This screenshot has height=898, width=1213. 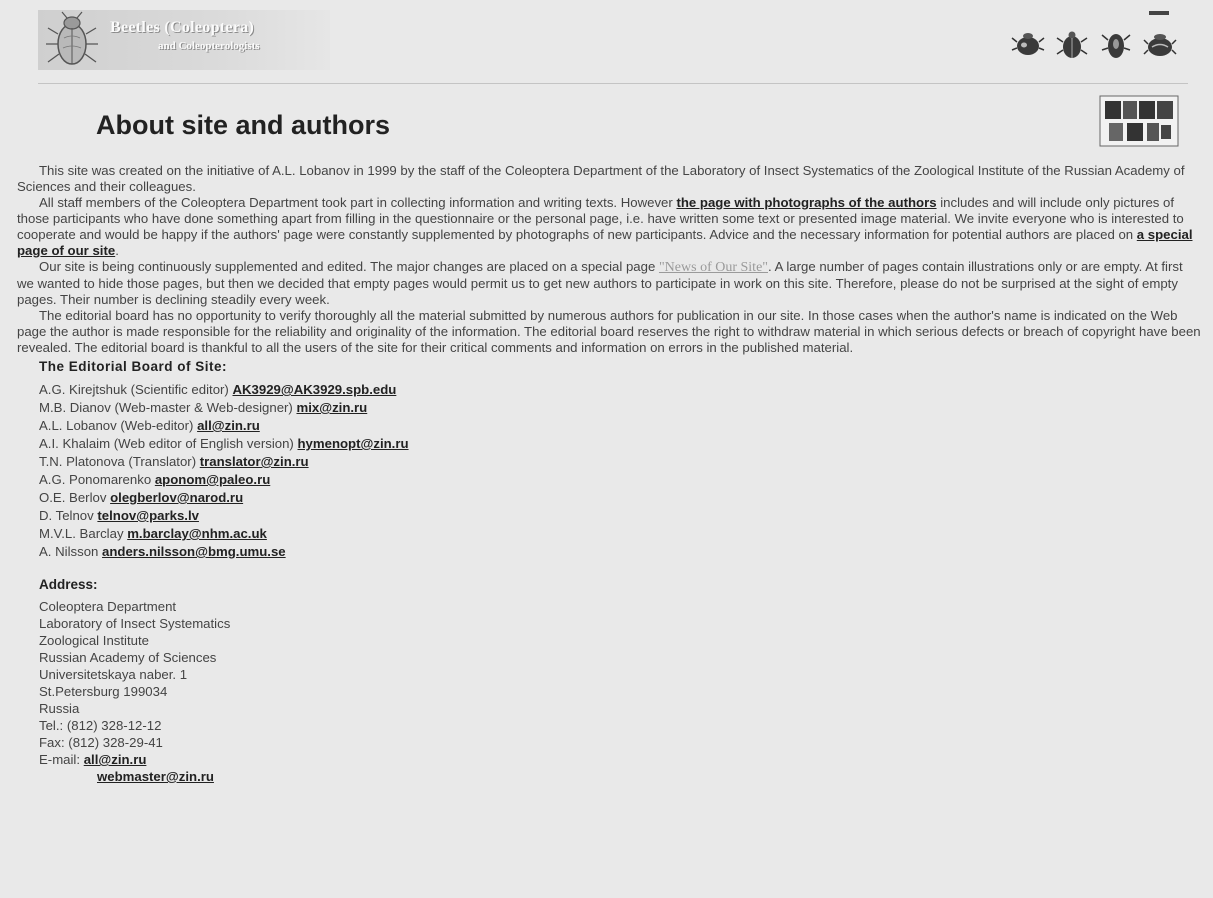 I want to click on logo-subtitle: and Coleopterologists, so click(x=209, y=46).